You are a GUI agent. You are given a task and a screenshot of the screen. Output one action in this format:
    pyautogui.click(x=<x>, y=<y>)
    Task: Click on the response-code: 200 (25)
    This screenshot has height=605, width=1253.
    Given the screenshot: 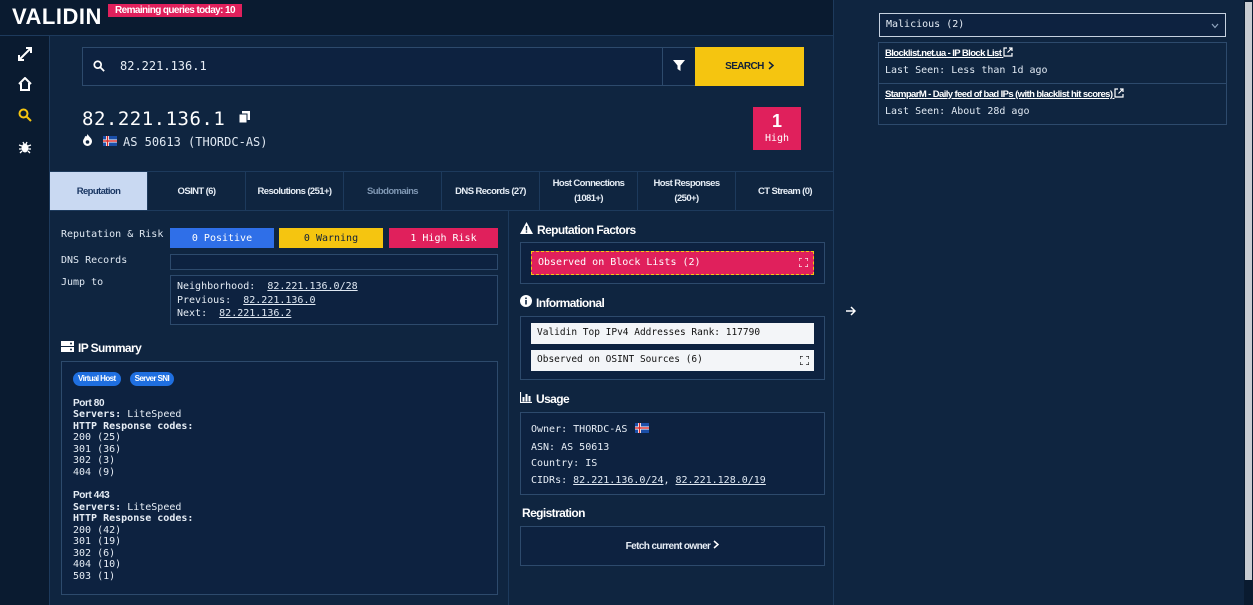 What is the action you would take?
    pyautogui.click(x=97, y=437)
    